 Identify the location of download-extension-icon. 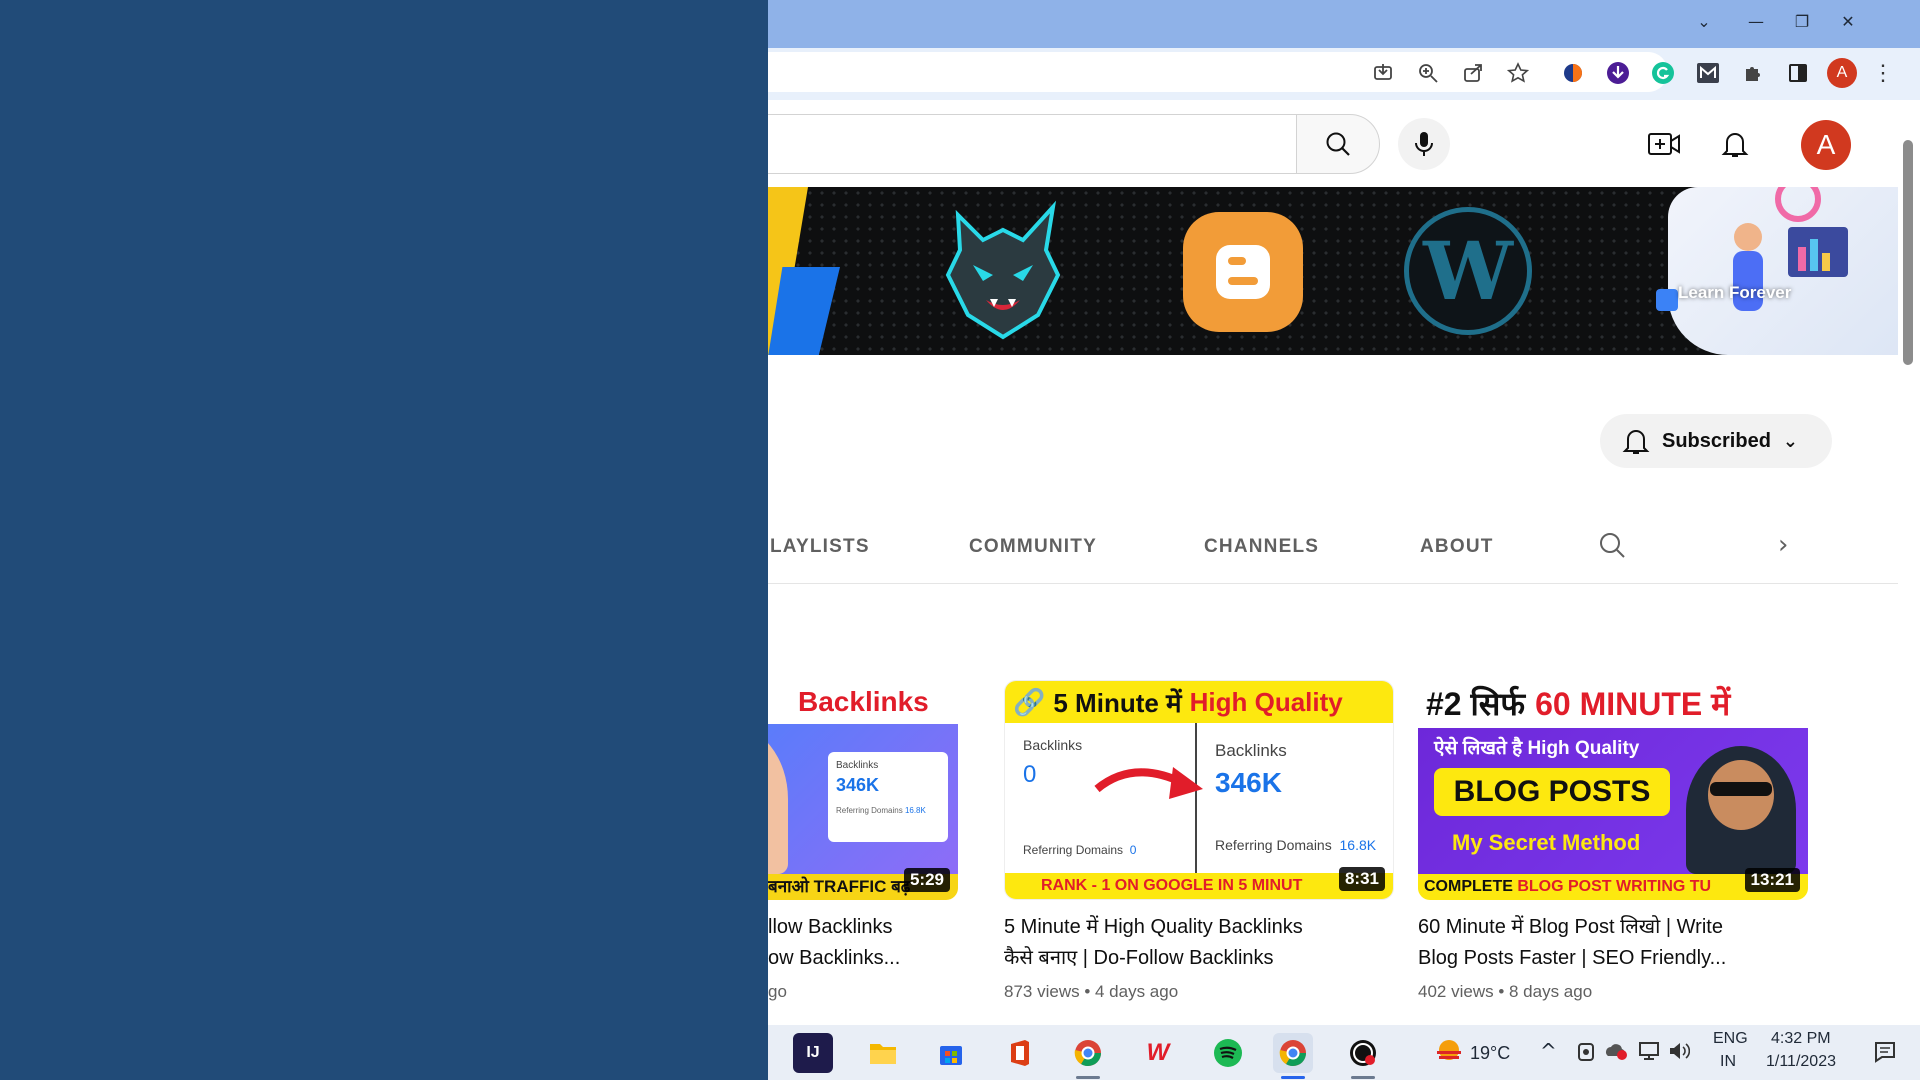
(1618, 73).